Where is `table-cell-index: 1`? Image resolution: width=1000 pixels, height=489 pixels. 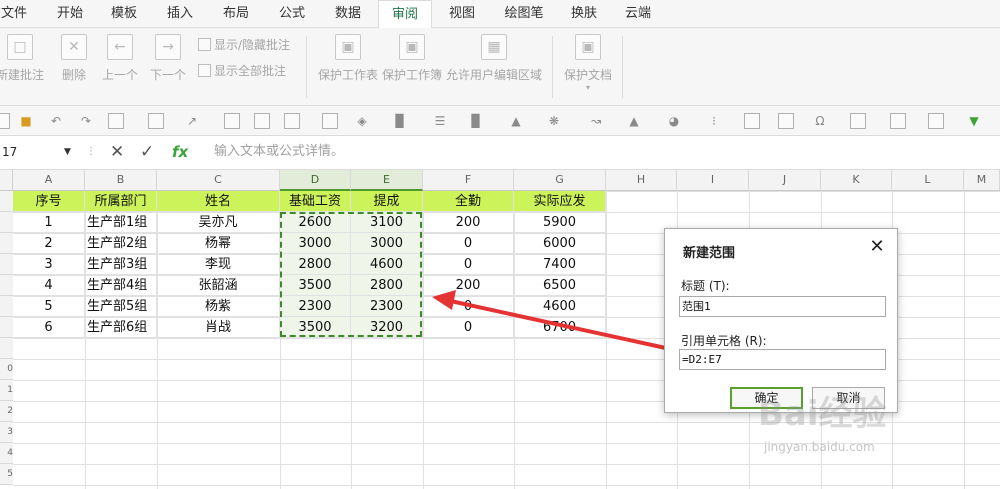
table-cell-index: 1 is located at coordinates (49, 222).